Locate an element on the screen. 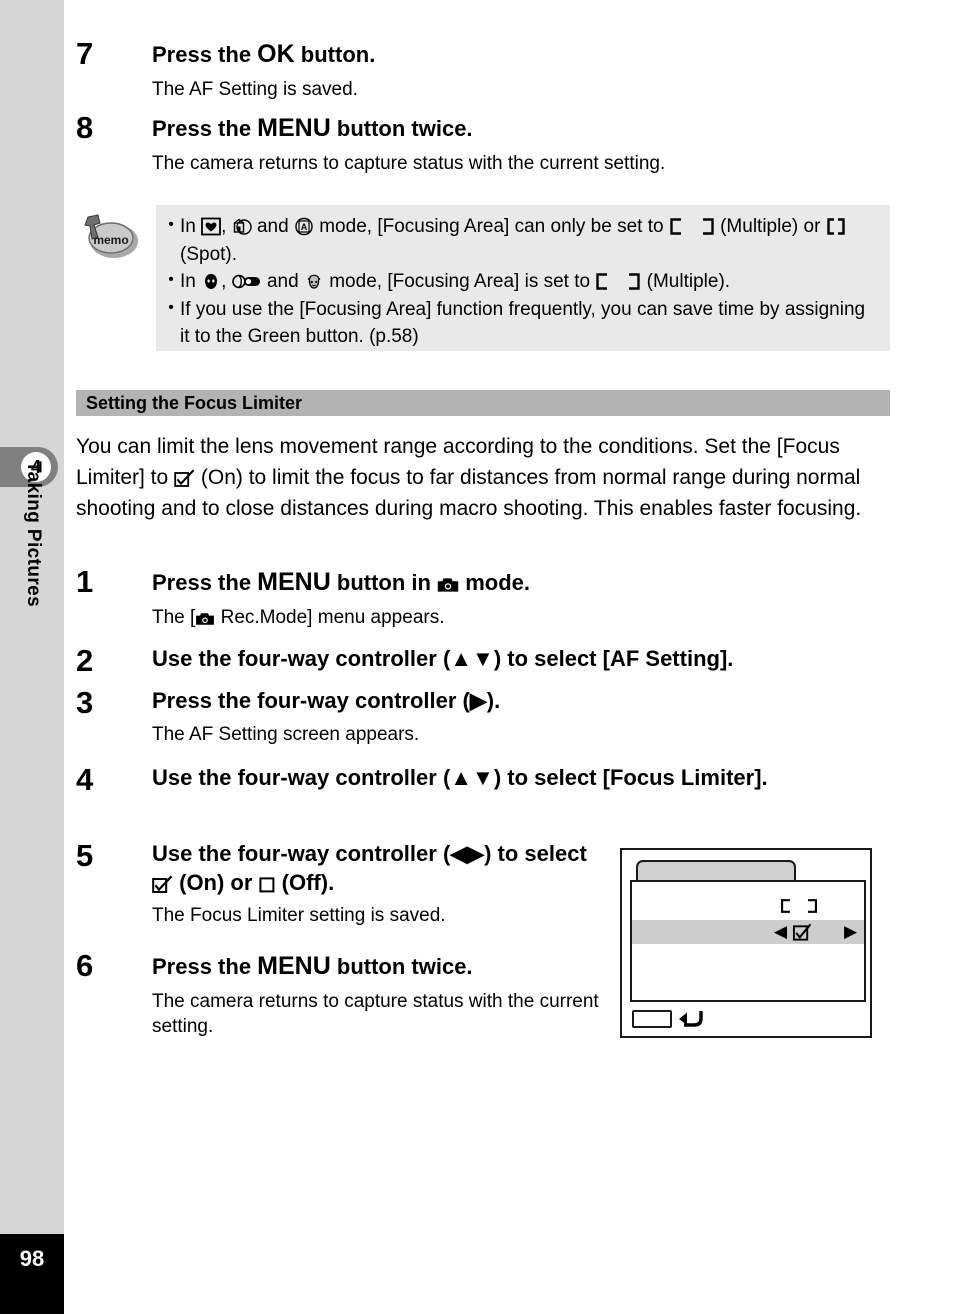  text-fragment: mode, [Focusing Area] is set to is located at coordinates (459, 282).